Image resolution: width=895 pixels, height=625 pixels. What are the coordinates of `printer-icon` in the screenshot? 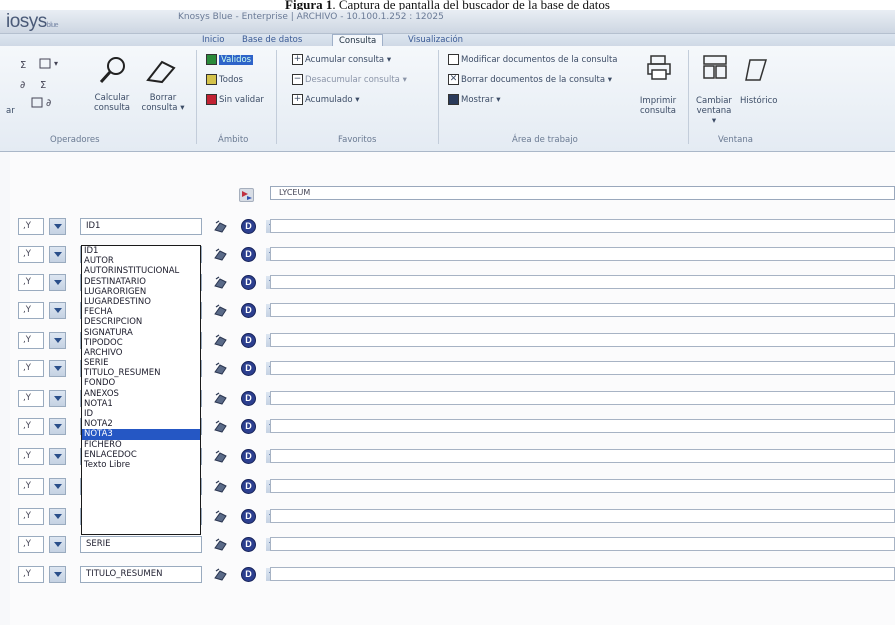 It's located at (659, 68).